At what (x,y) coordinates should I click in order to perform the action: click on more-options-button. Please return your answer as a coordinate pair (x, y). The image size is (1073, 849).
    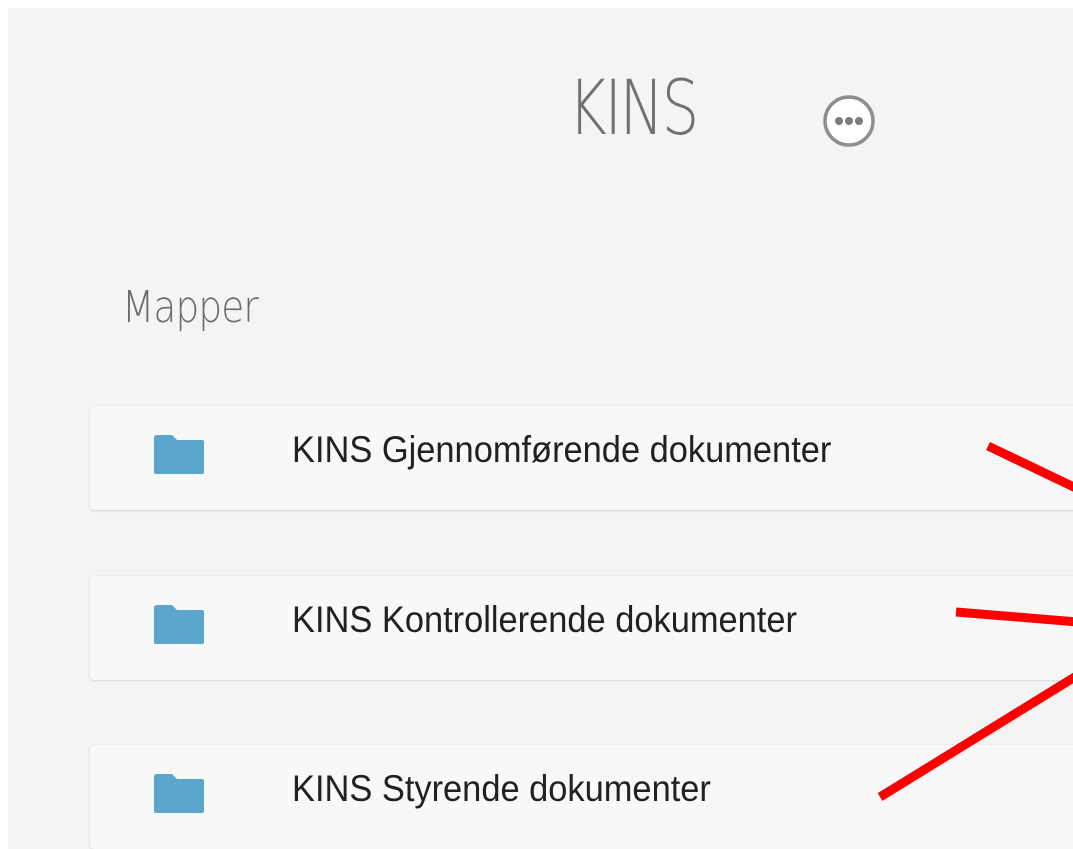
    Looking at the image, I should click on (850, 124).